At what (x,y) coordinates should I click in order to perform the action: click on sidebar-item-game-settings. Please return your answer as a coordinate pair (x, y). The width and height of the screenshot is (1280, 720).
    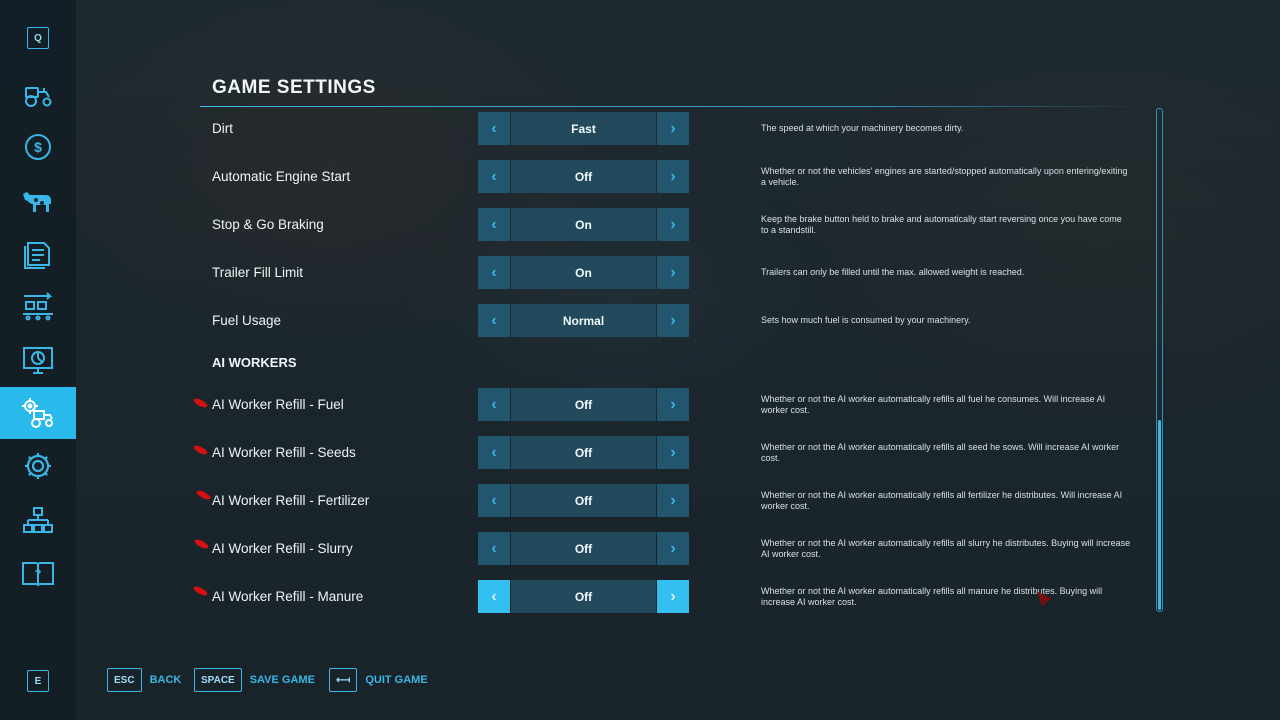
    Looking at the image, I should click on (38, 413).